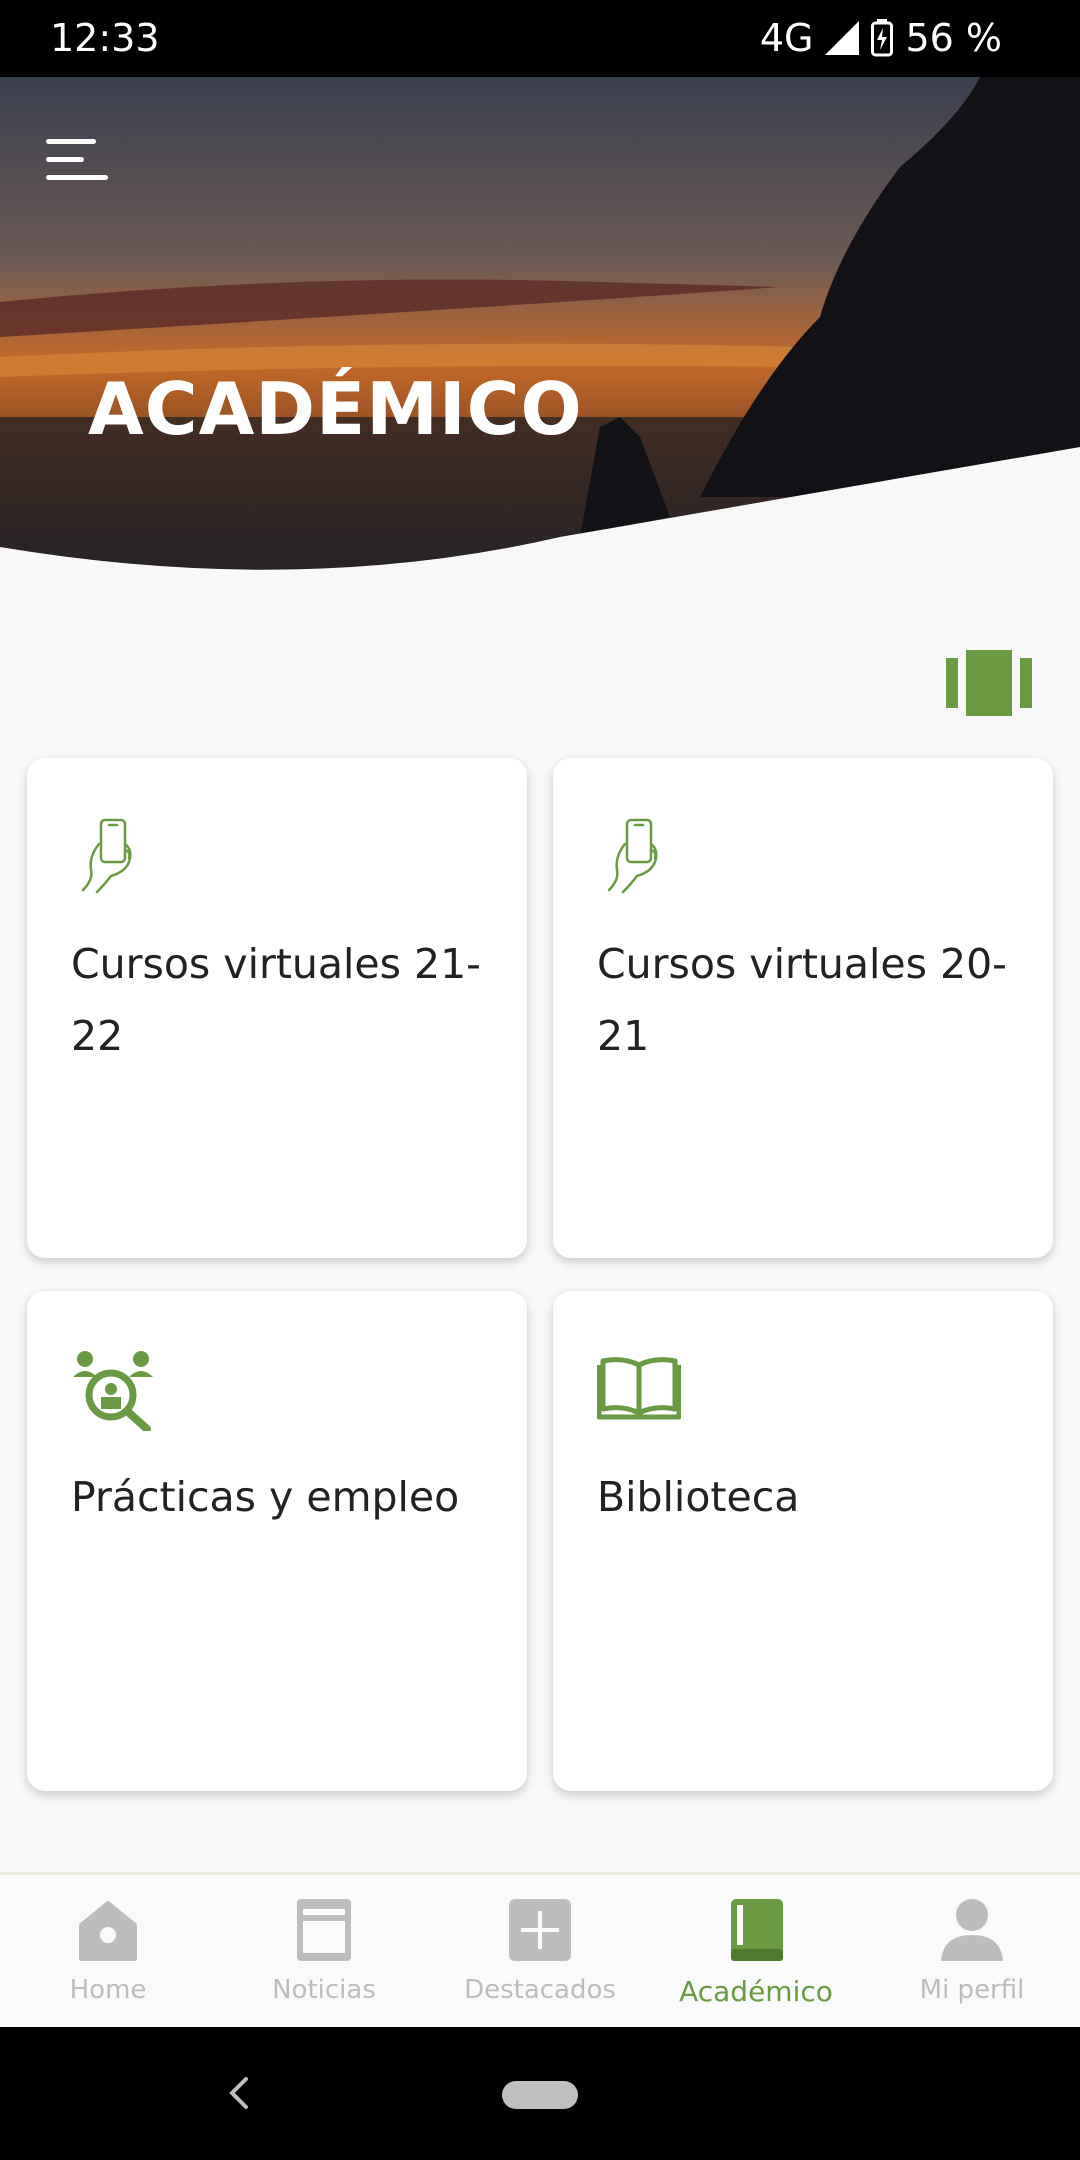 Image resolution: width=1080 pixels, height=2160 pixels. I want to click on status-time: 12:33, so click(105, 38).